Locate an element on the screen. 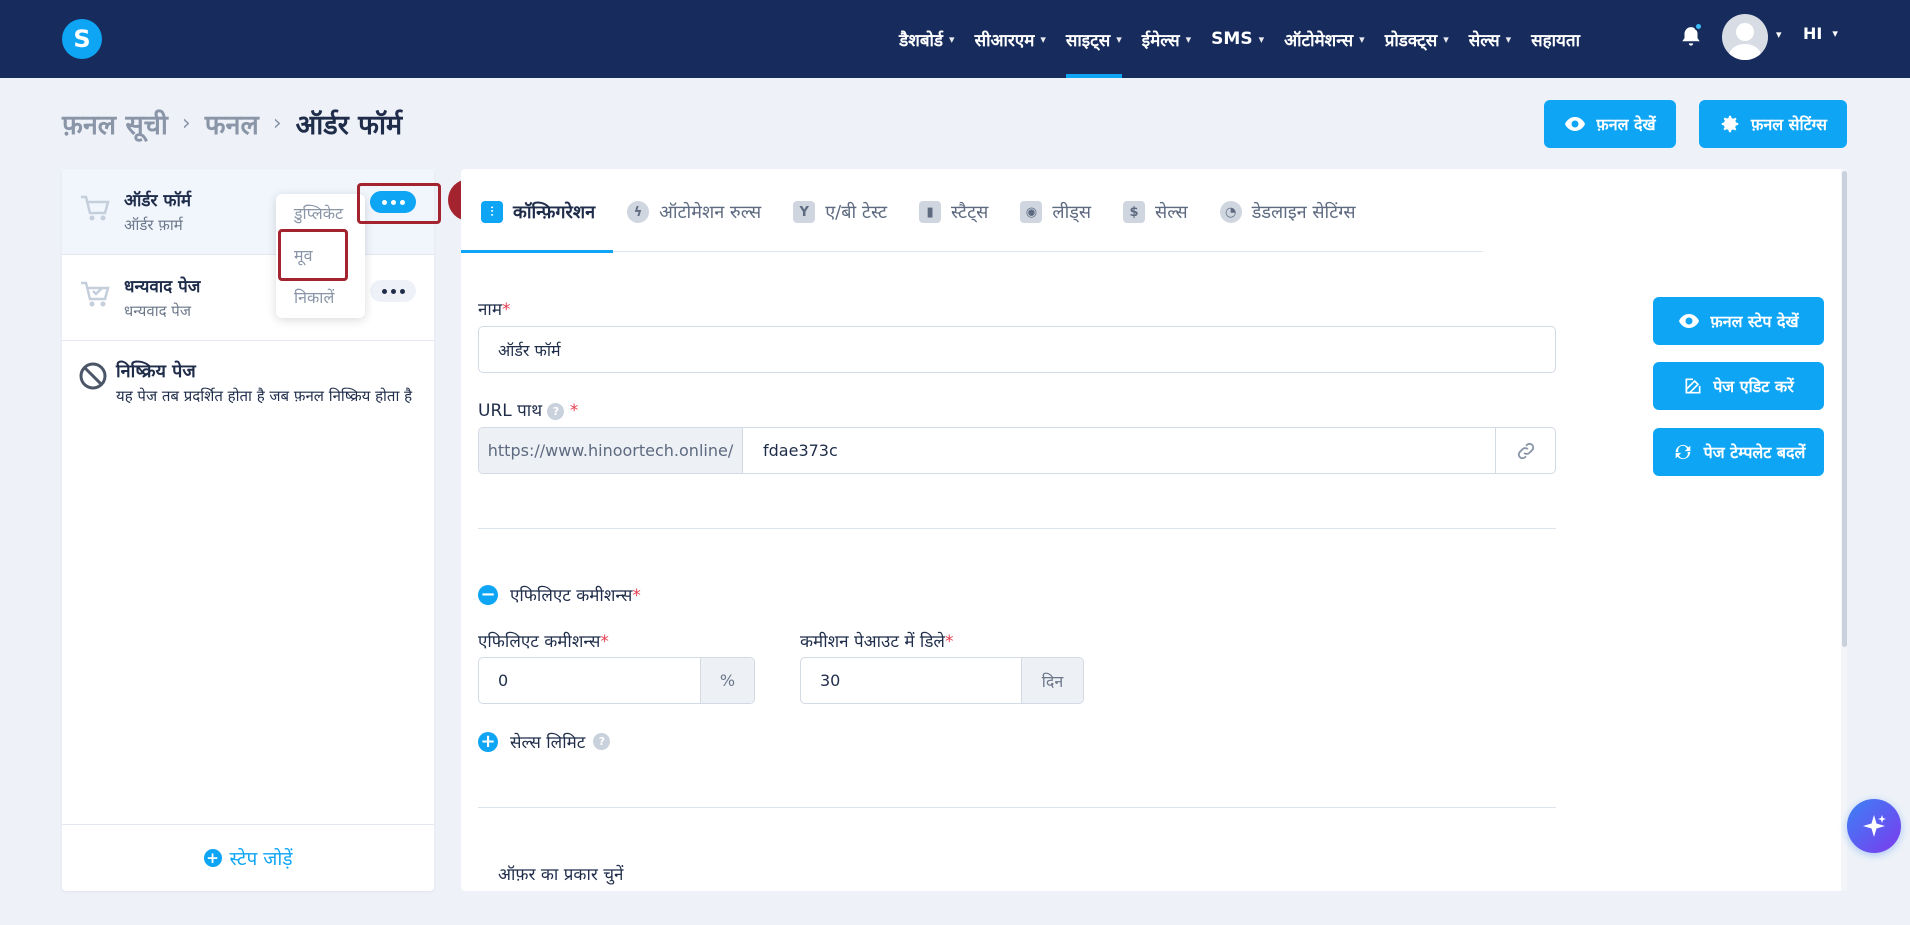  funnel-settings-button: फ़नल सेटिंग्स is located at coordinates (1773, 124).